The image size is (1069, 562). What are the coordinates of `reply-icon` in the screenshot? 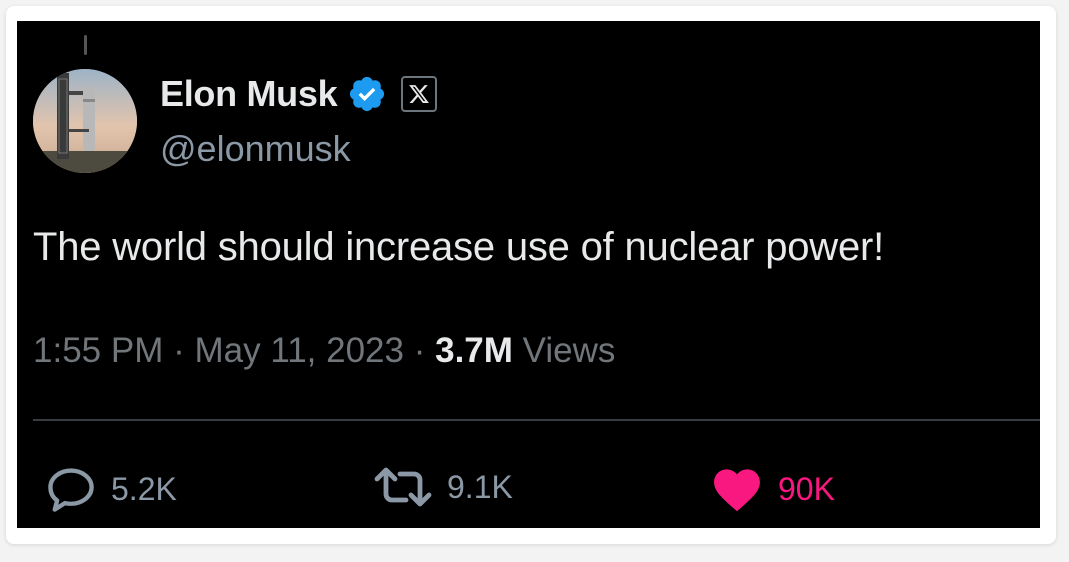 It's located at (71, 490).